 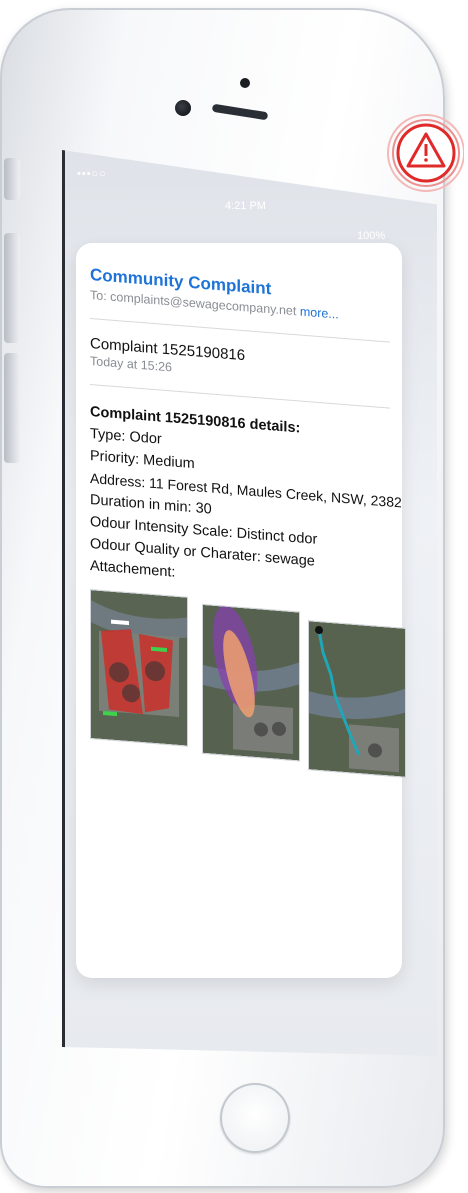 What do you see at coordinates (183, 108) in the screenshot?
I see `front-camera` at bounding box center [183, 108].